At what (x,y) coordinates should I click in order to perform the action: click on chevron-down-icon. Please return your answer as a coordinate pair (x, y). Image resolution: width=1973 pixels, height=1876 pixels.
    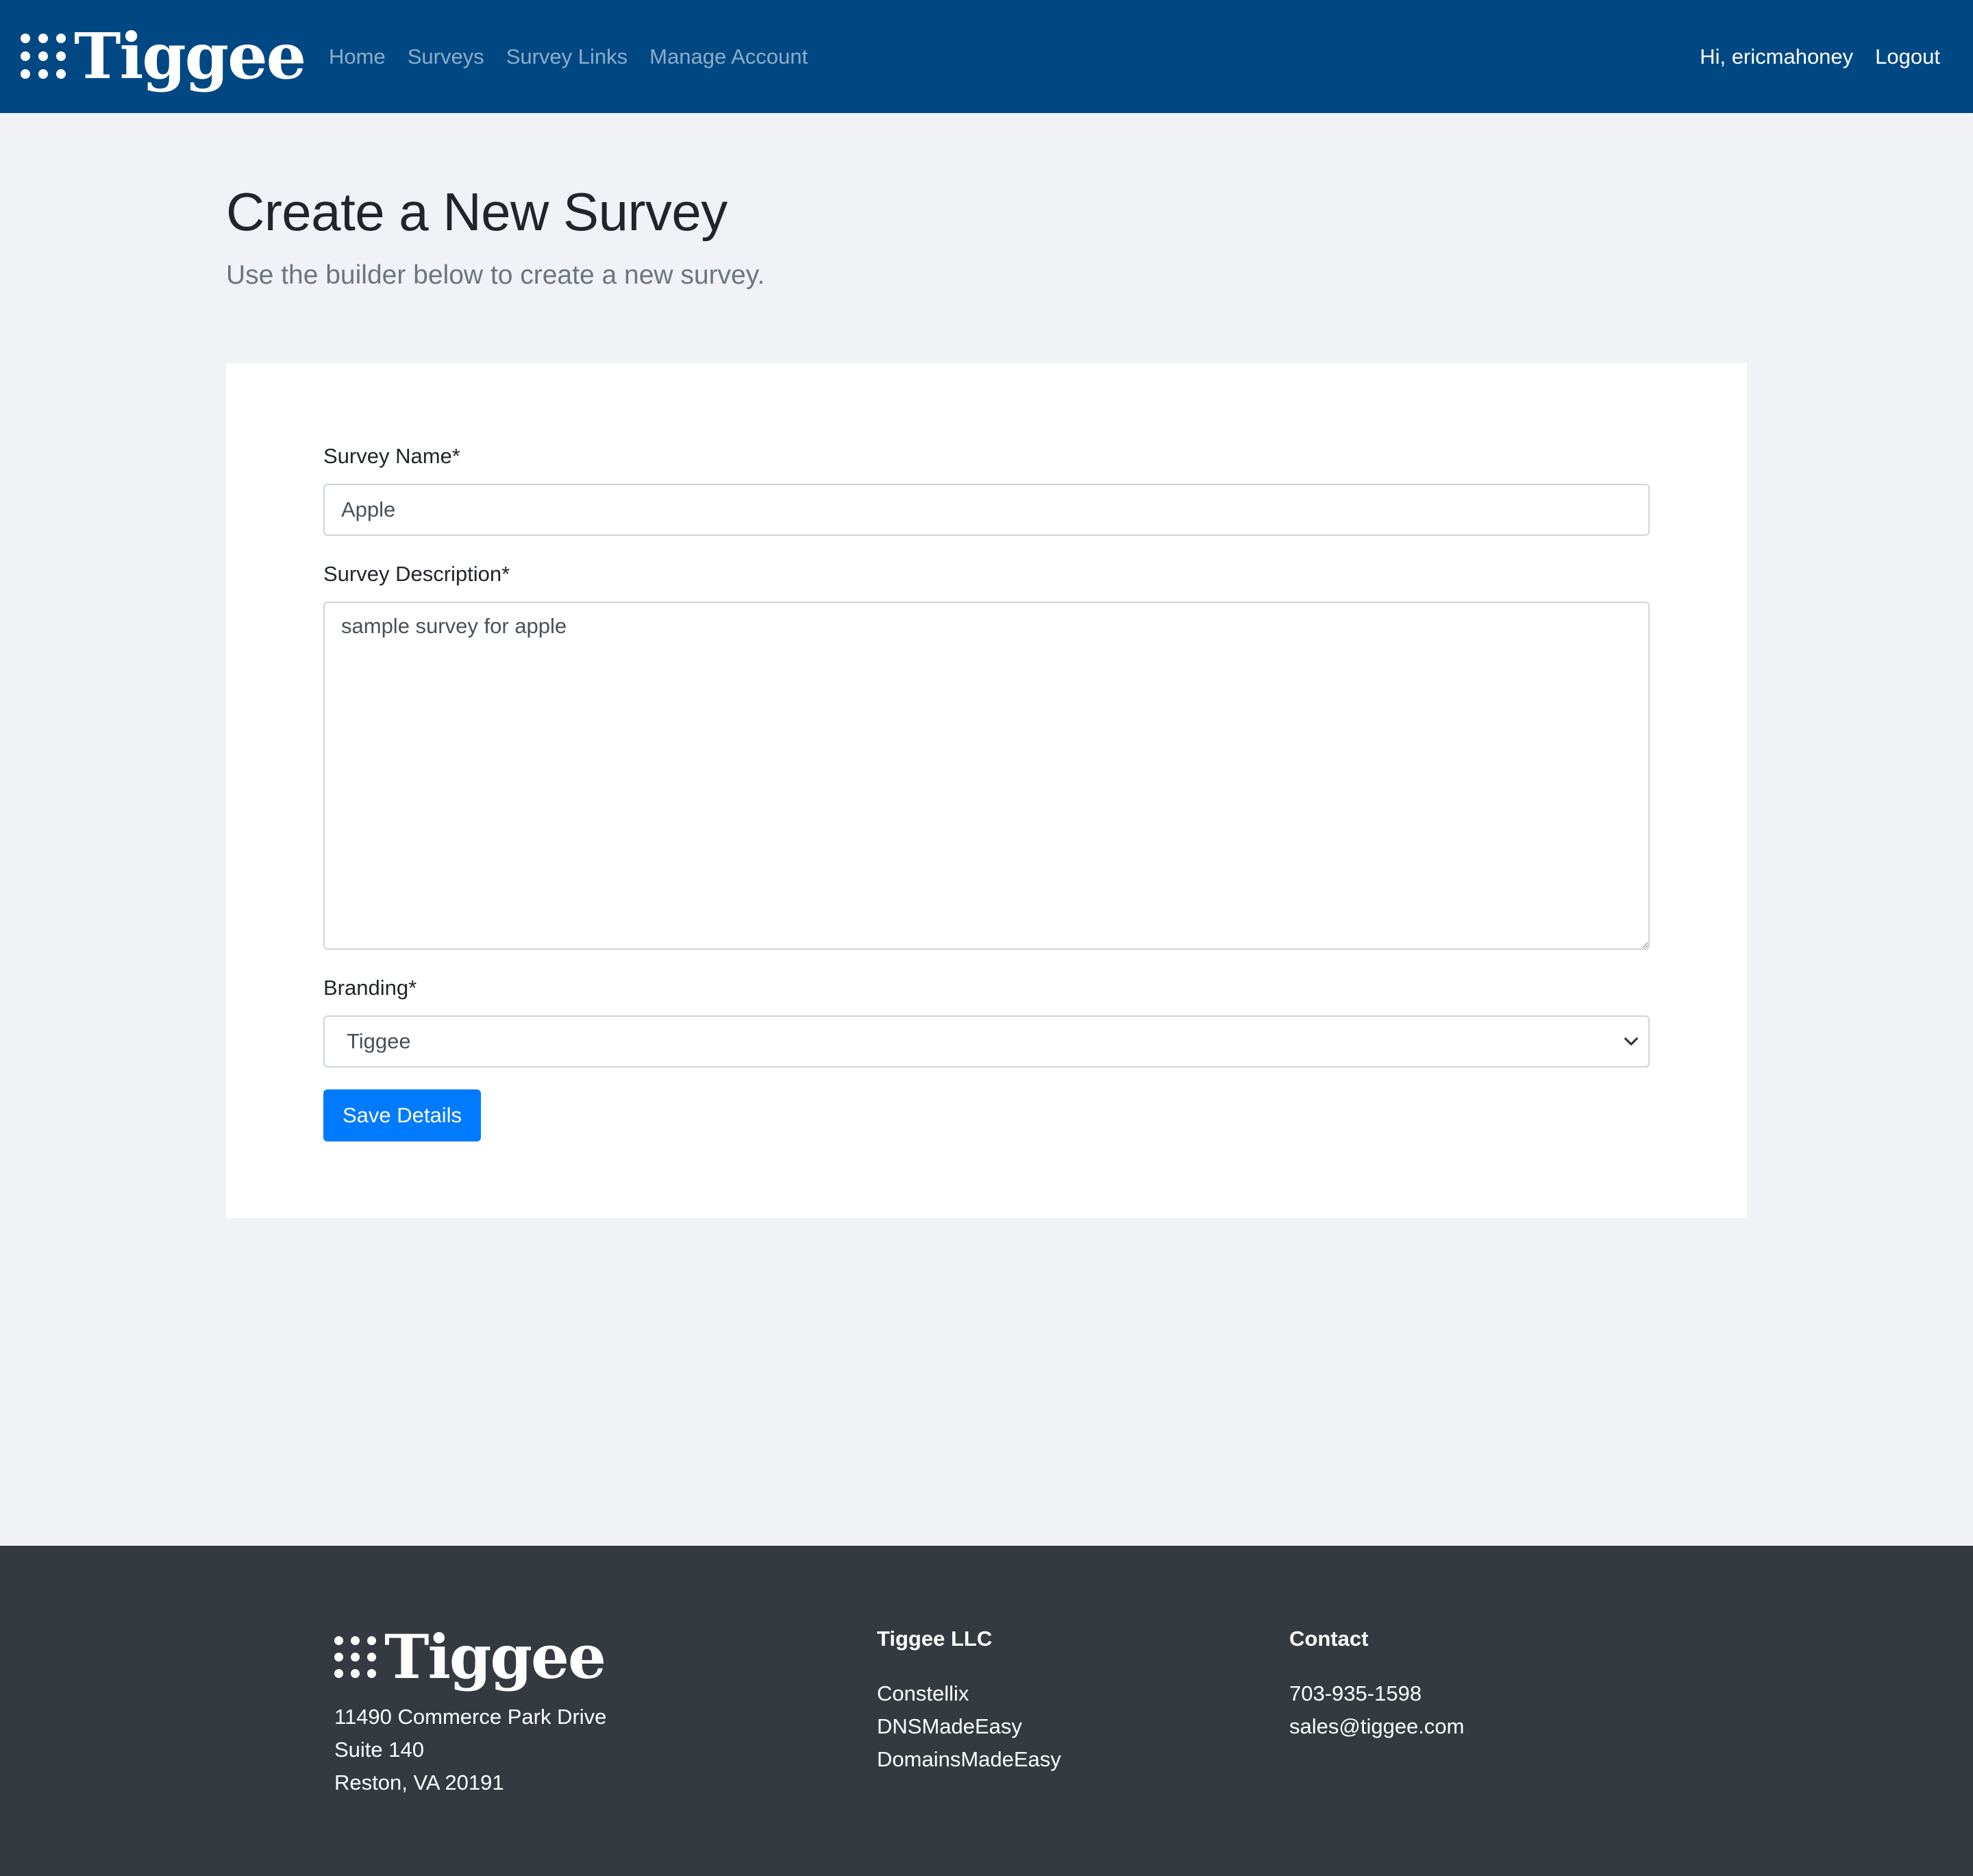
    Looking at the image, I should click on (1631, 1041).